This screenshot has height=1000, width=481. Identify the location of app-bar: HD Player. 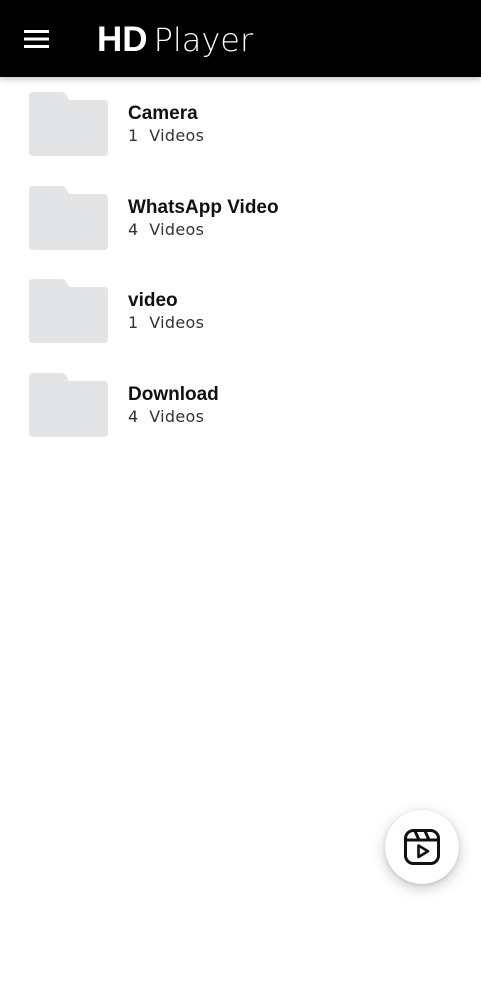
(240, 38).